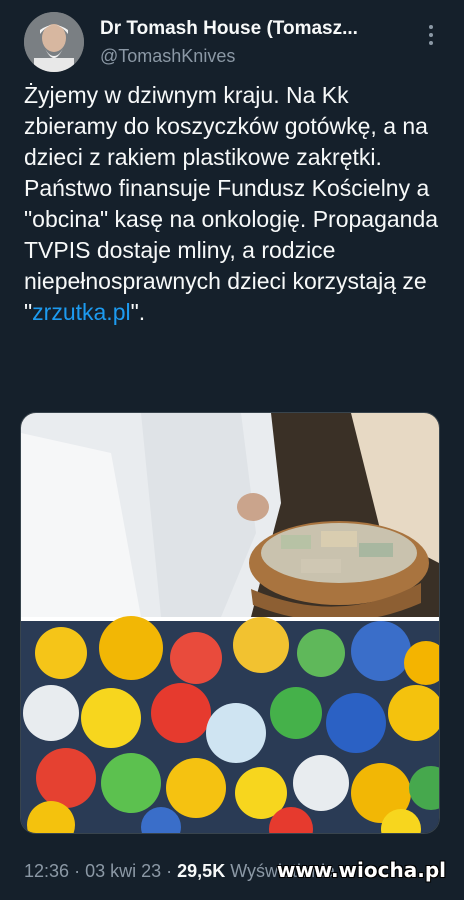 Image resolution: width=464 pixels, height=900 pixels. I want to click on avatar-image, so click(54, 42).